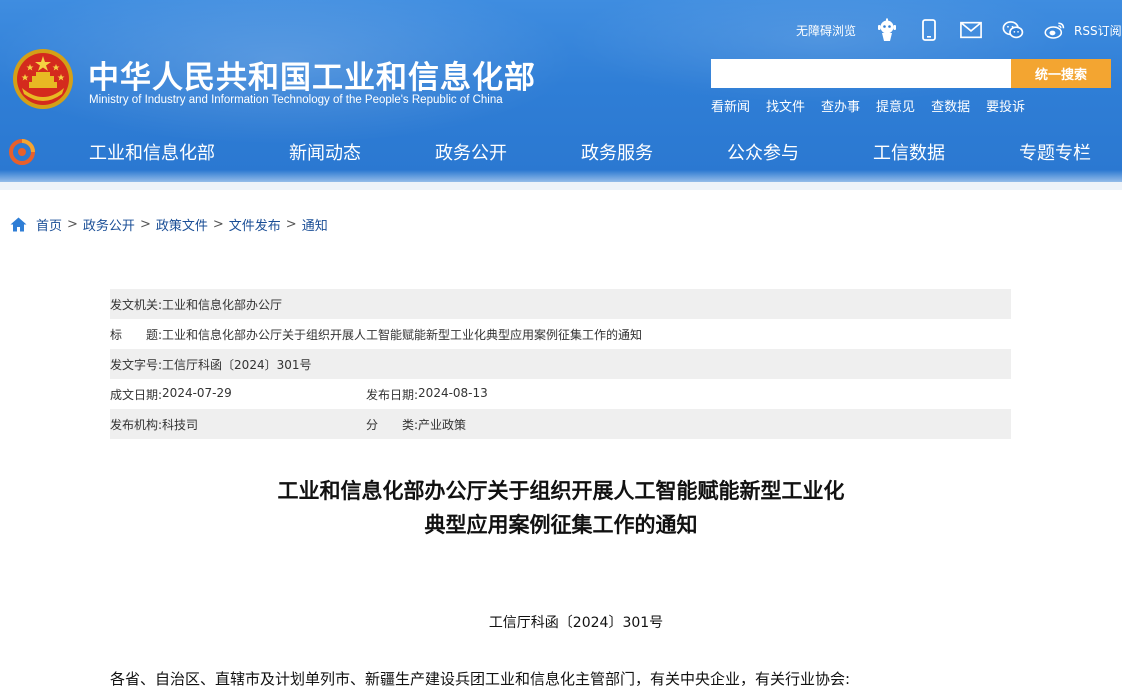 This screenshot has height=699, width=1122. I want to click on breadcrumb-file-release: 文件发布, so click(255, 224).